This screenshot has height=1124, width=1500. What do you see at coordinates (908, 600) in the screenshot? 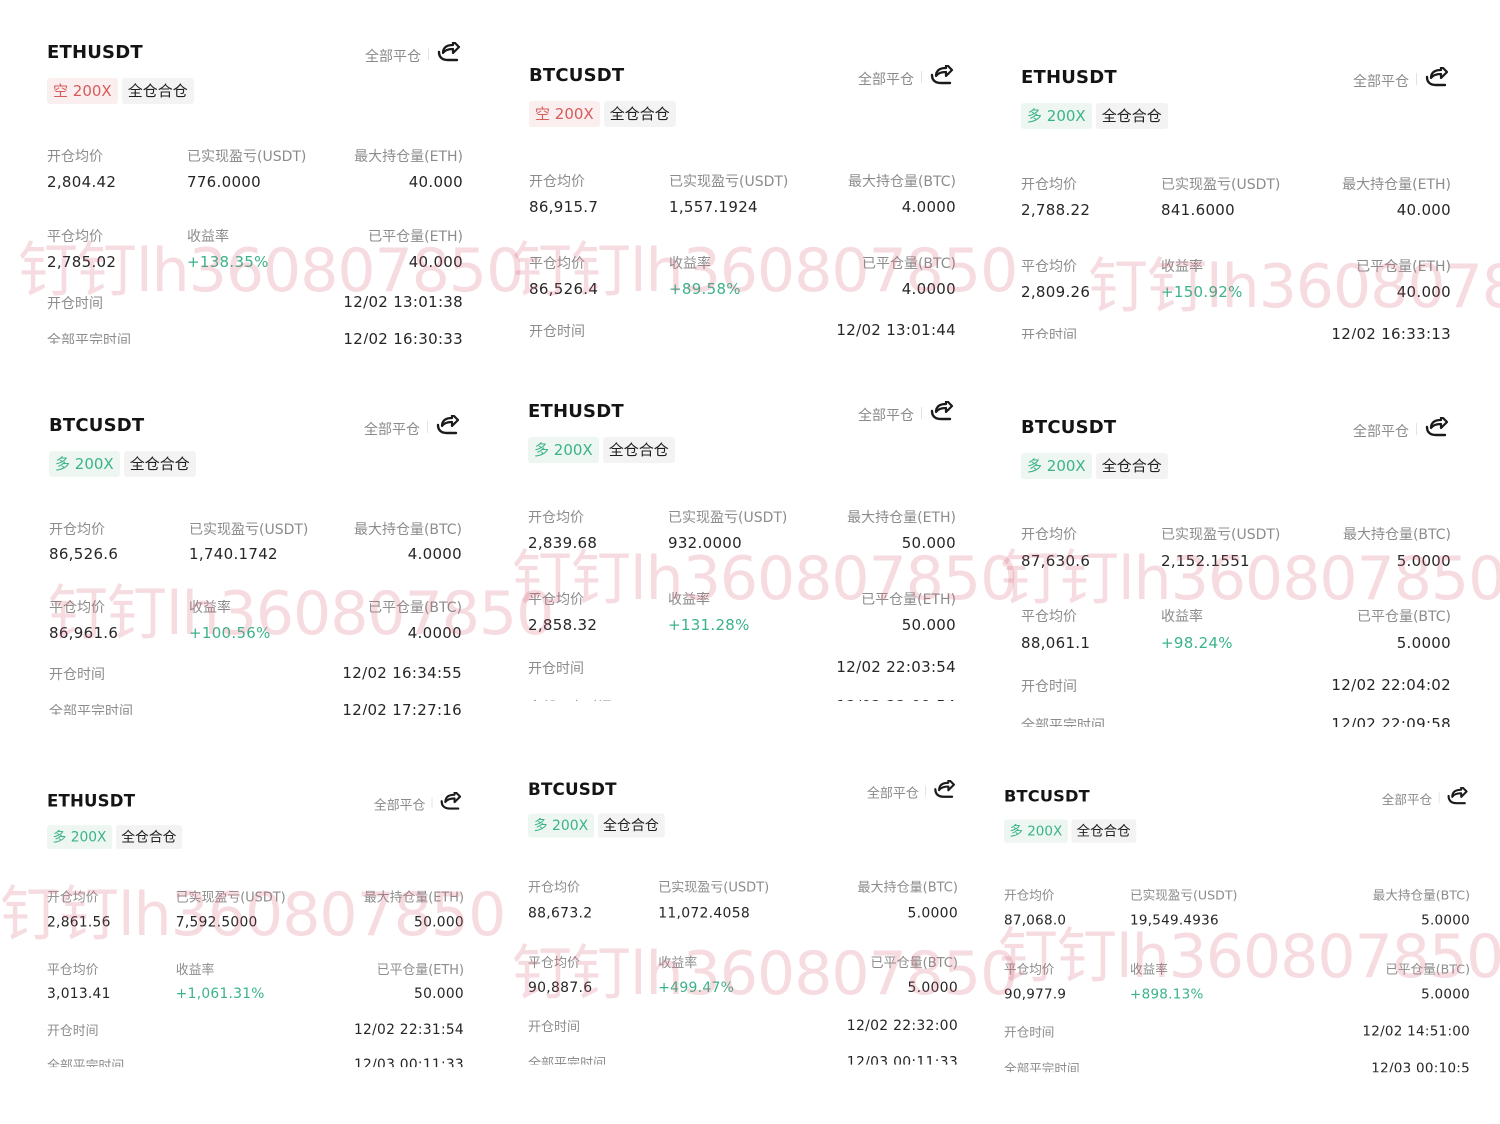
I see `closed-qty-label: 已平仓量(ETH)` at bounding box center [908, 600].